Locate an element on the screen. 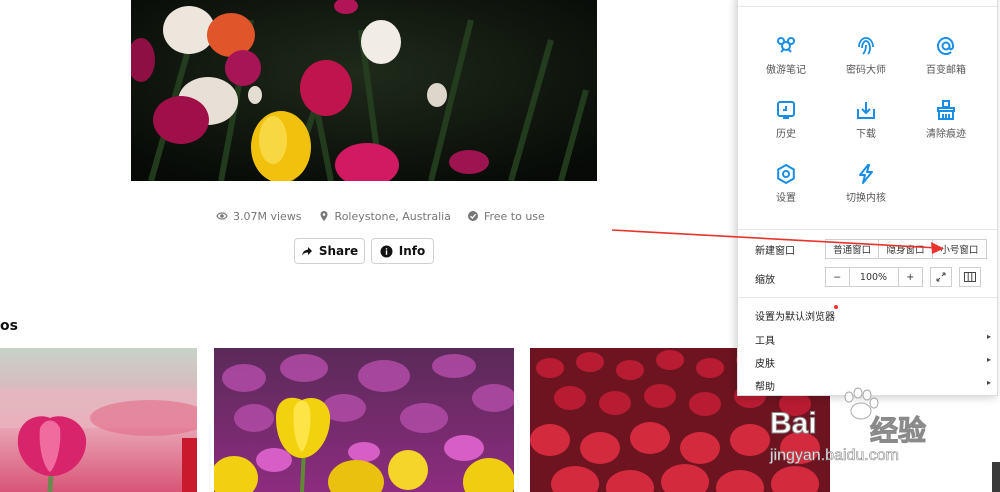  clear-traces-icon is located at coordinates (946, 110).